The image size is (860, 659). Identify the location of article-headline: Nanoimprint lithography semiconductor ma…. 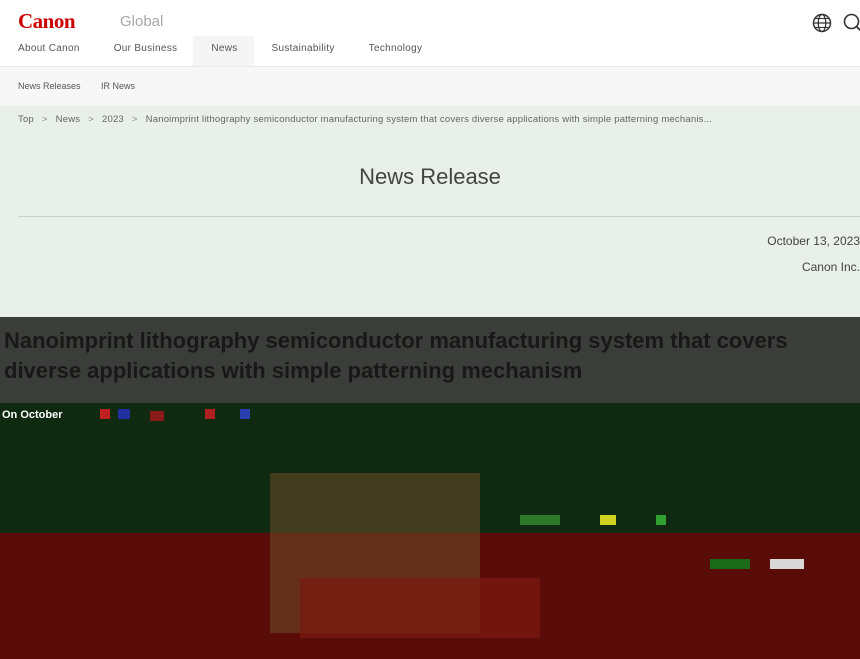
(396, 355).